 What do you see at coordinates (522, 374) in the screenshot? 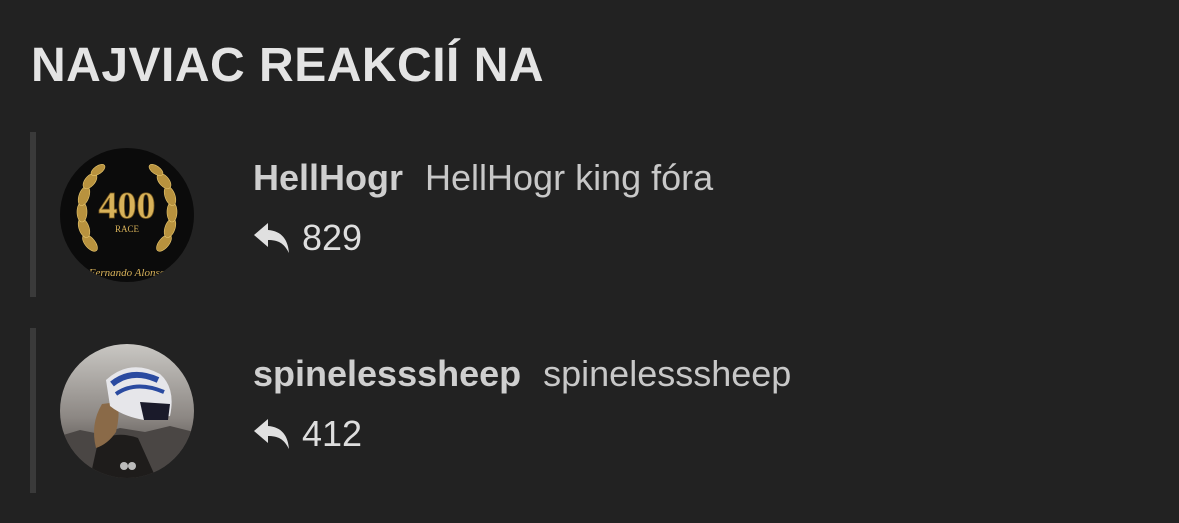
I see `name-line: spinelesssheep spinelesssheep` at bounding box center [522, 374].